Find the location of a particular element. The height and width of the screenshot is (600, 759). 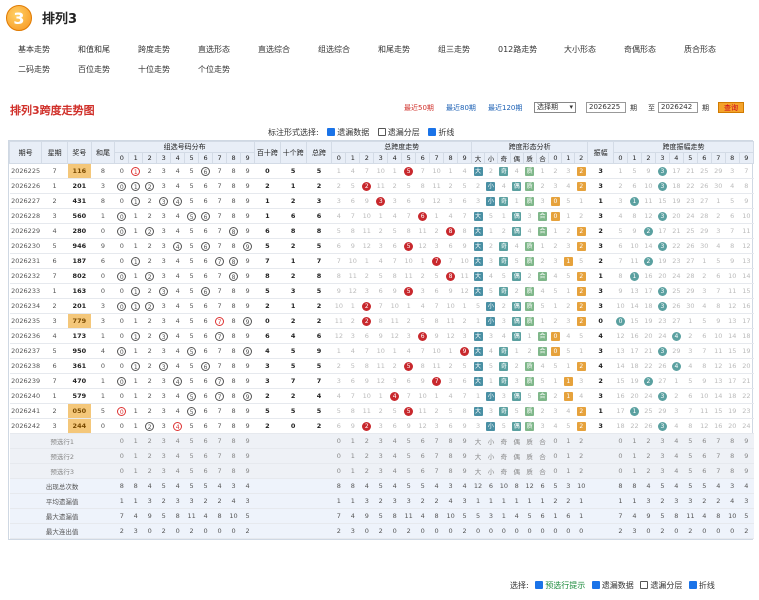

prediction-form: 偶 is located at coordinates (517, 441).